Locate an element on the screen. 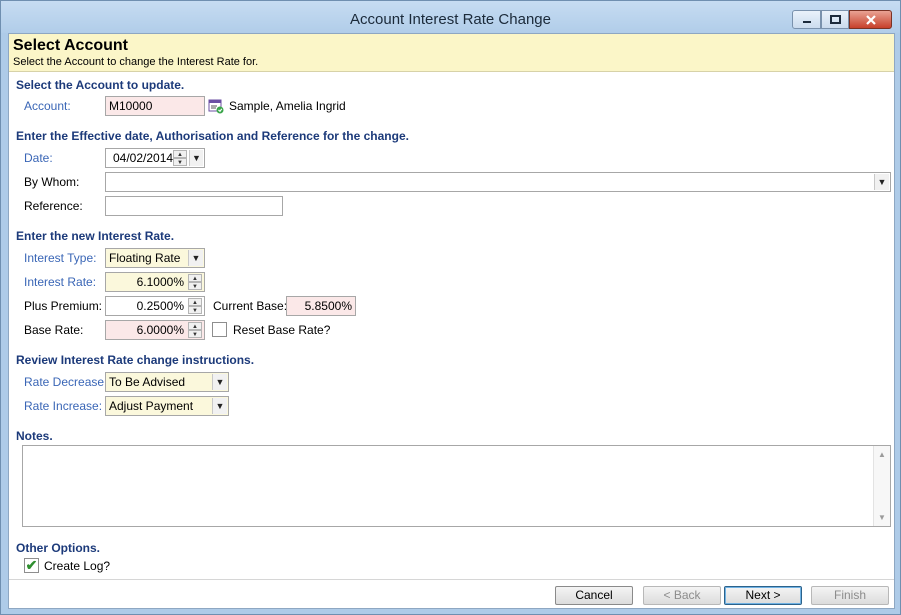  section-rate-heading: Enter the new Interest Rate. is located at coordinates (95, 236).